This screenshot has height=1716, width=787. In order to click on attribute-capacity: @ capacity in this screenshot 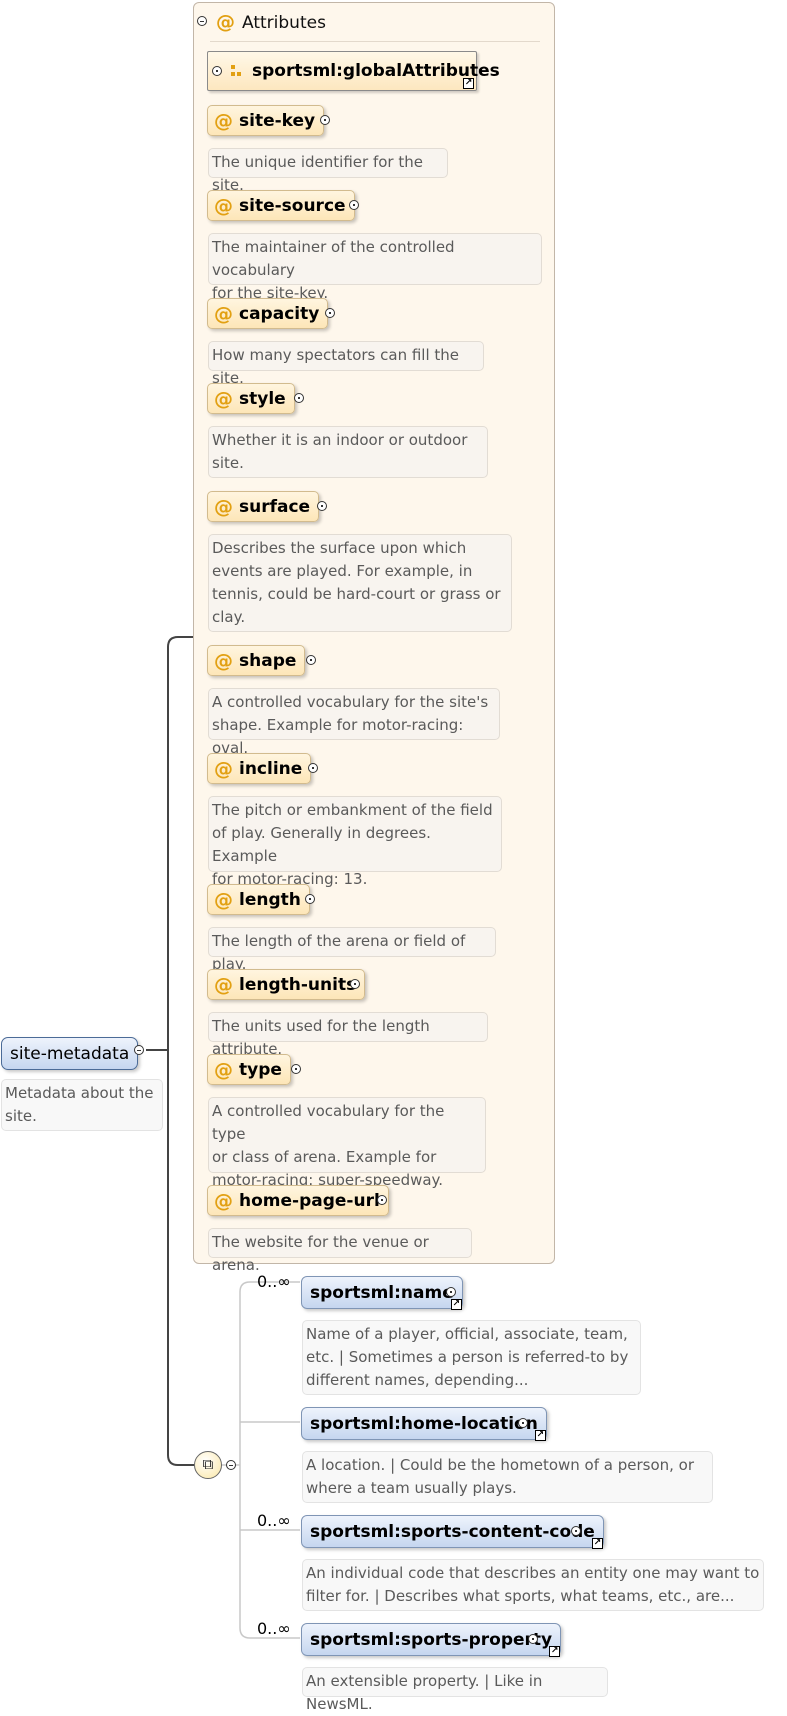, I will do `click(268, 313)`.